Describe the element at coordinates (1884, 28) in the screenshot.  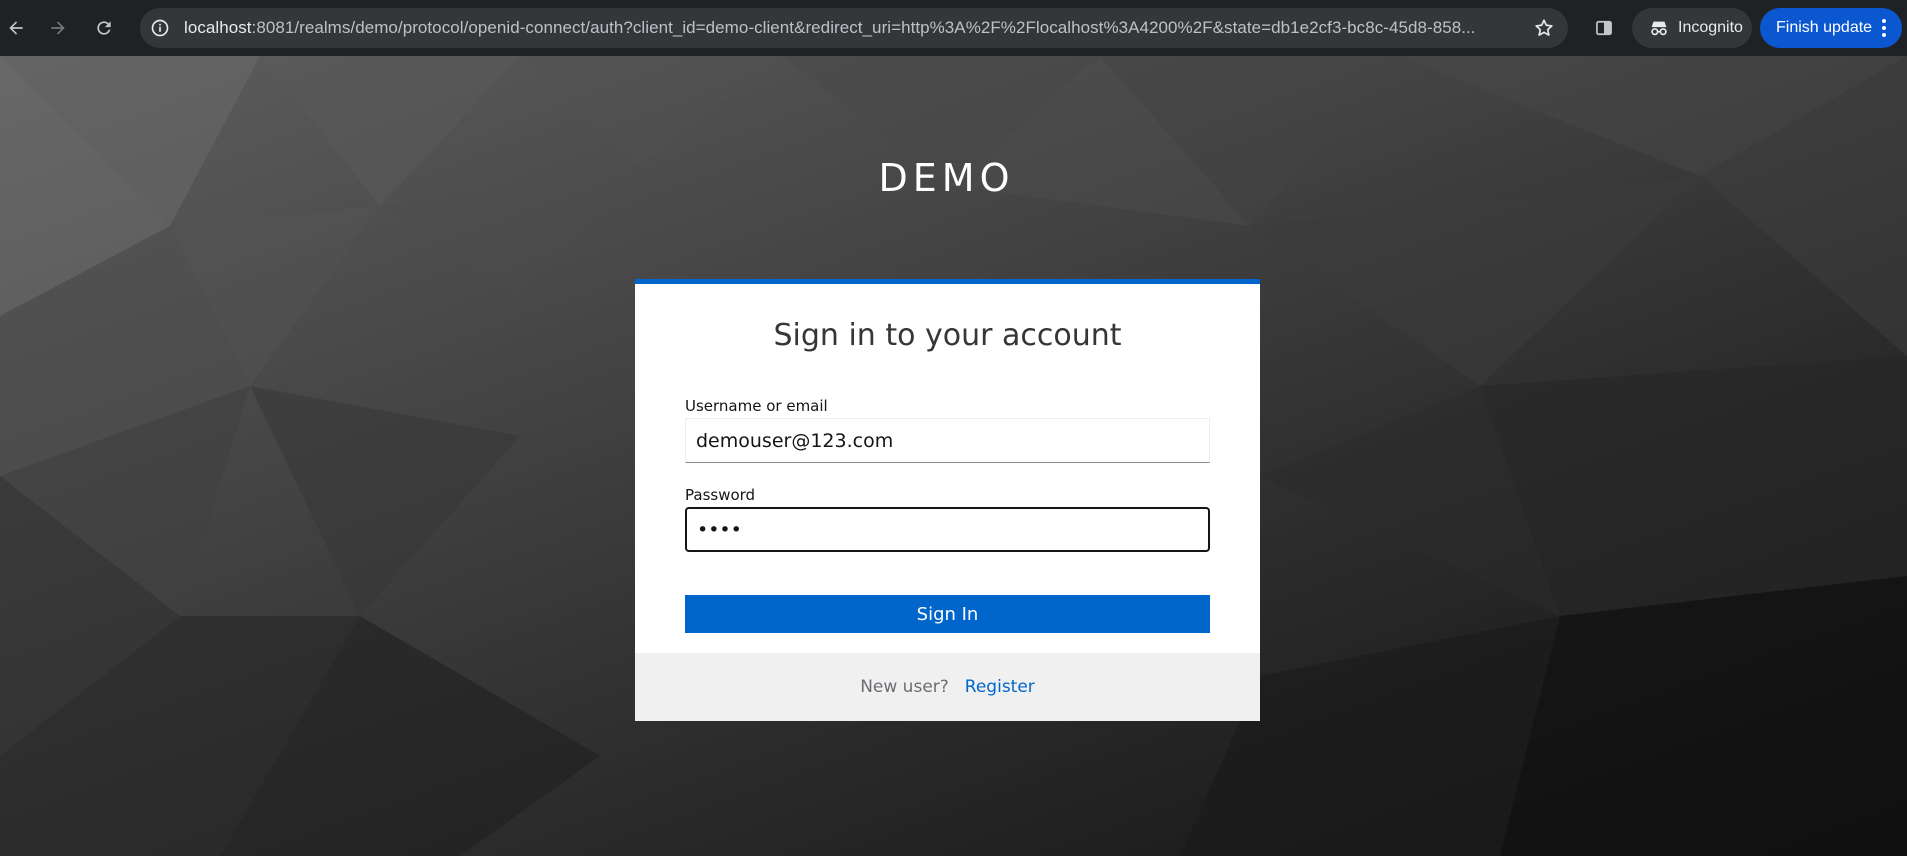
I see `more-vert-icon` at that location.